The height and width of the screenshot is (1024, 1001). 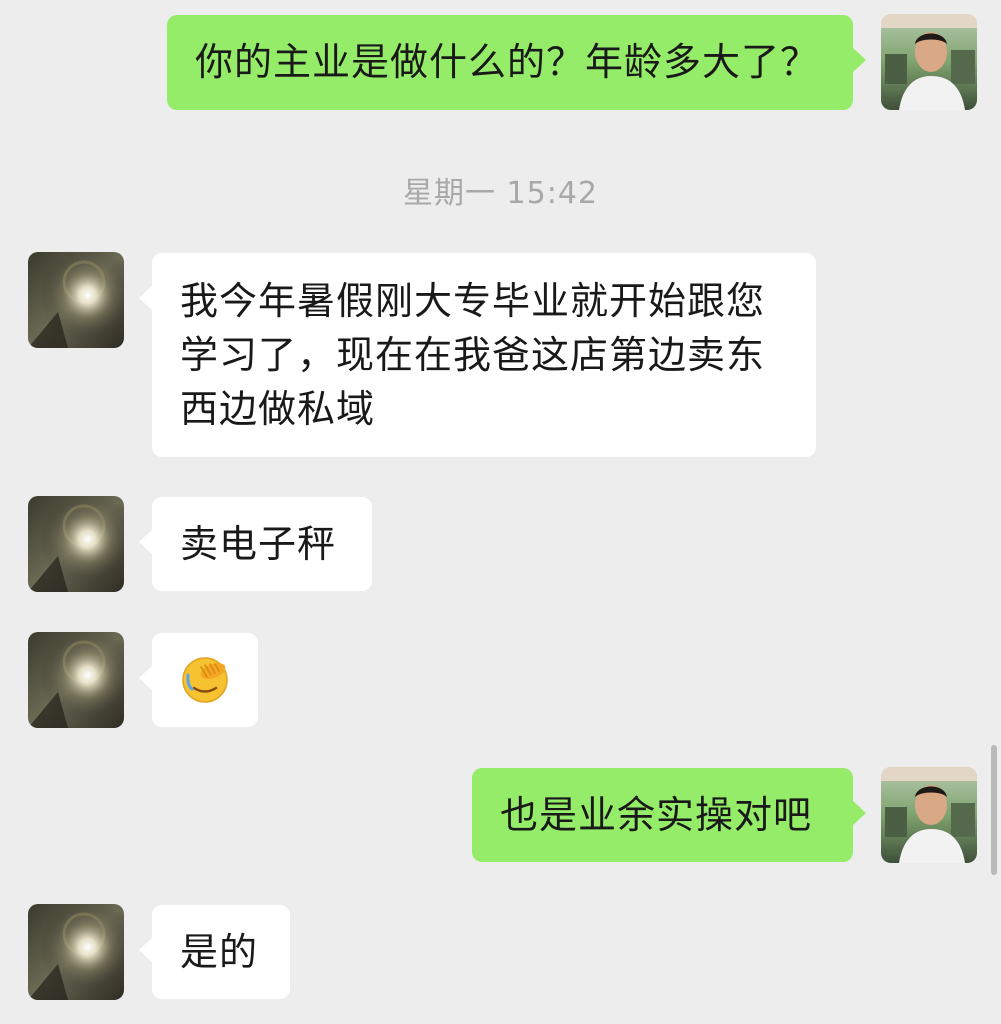 I want to click on self-message-bubble: 也是业余实操对吧, so click(x=669, y=815).